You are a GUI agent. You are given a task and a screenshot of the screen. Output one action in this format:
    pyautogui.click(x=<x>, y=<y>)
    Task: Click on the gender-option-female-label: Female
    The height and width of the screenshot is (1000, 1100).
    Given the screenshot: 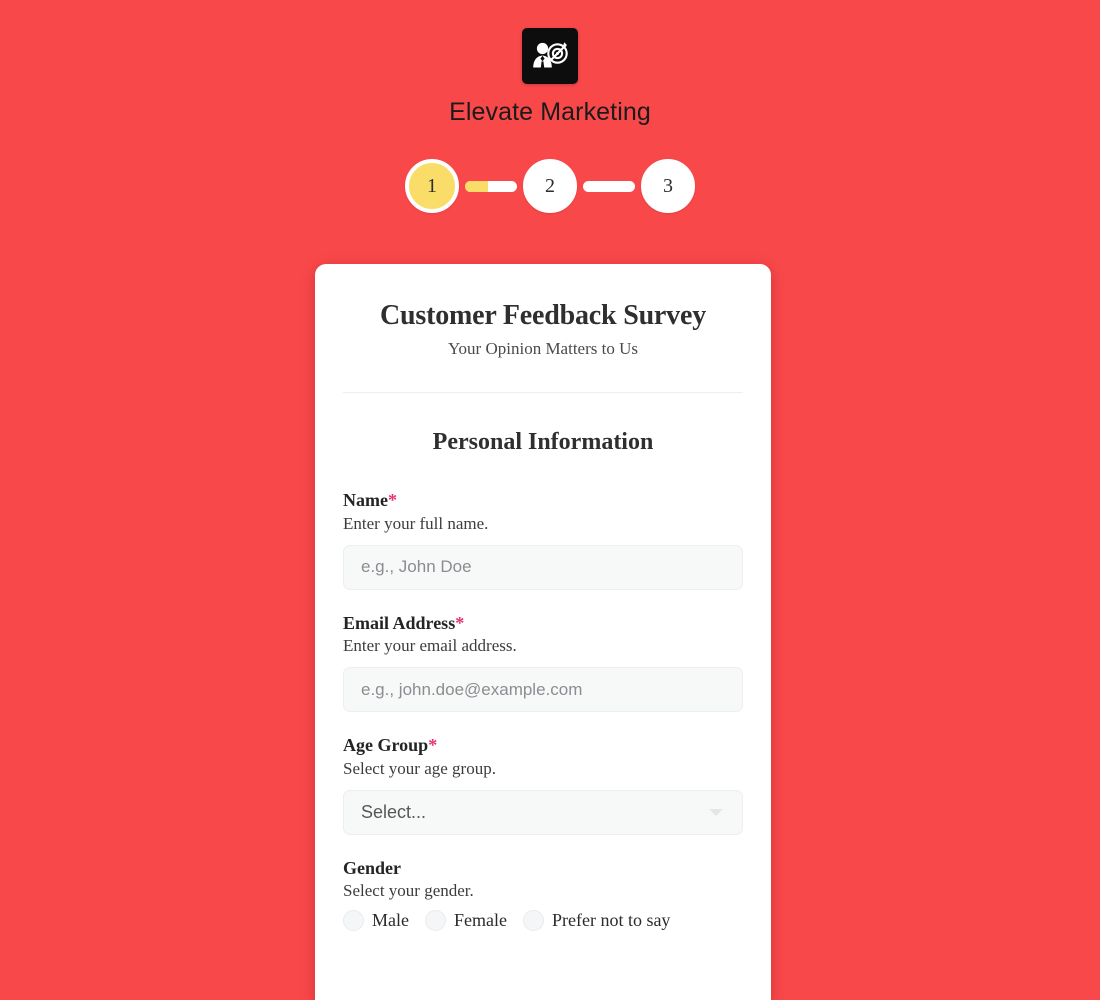 What is the action you would take?
    pyautogui.click(x=480, y=920)
    